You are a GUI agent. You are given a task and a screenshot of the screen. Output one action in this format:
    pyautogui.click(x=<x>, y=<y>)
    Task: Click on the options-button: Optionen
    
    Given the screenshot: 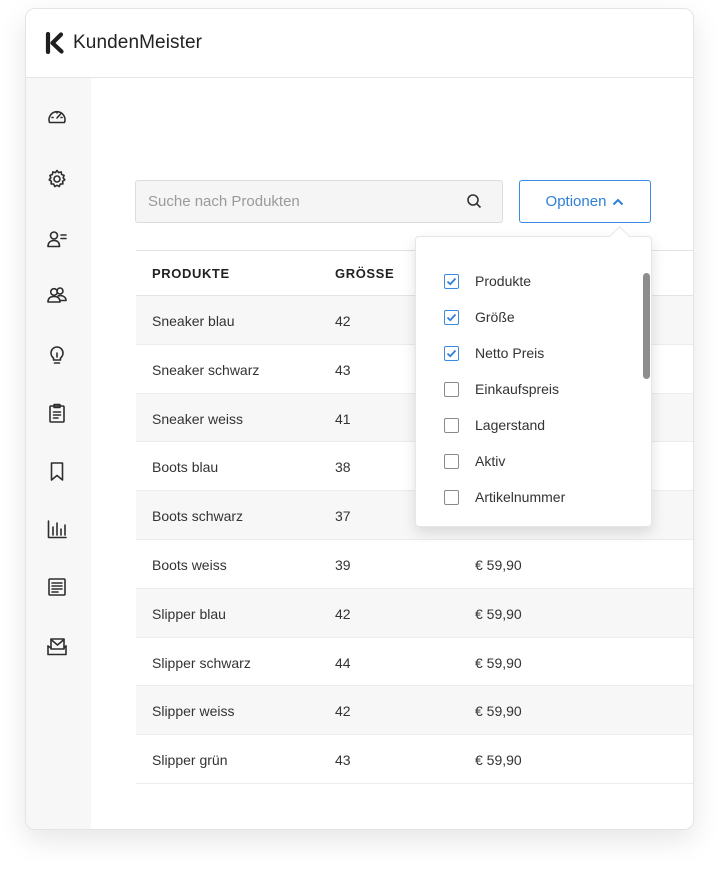 What is the action you would take?
    pyautogui.click(x=585, y=201)
    